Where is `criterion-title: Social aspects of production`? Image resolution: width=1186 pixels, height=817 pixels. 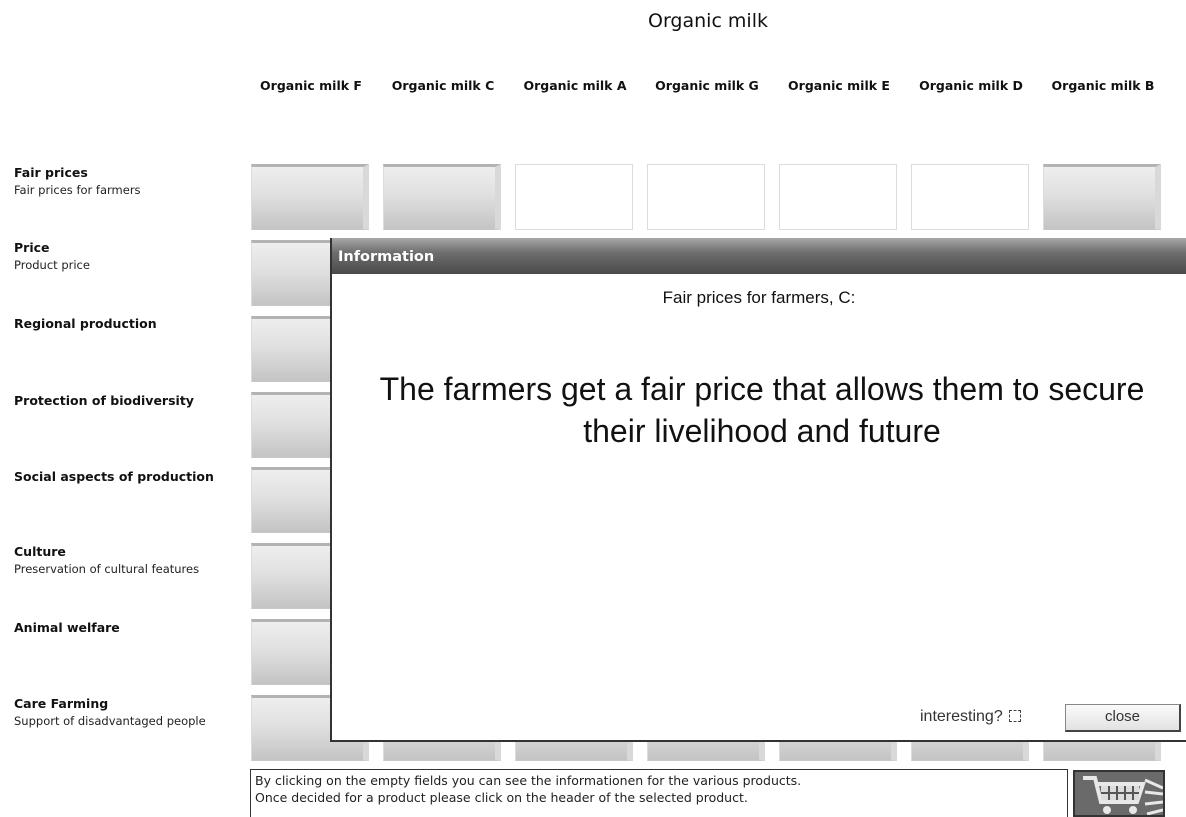
criterion-title: Social aspects of production is located at coordinates (114, 476).